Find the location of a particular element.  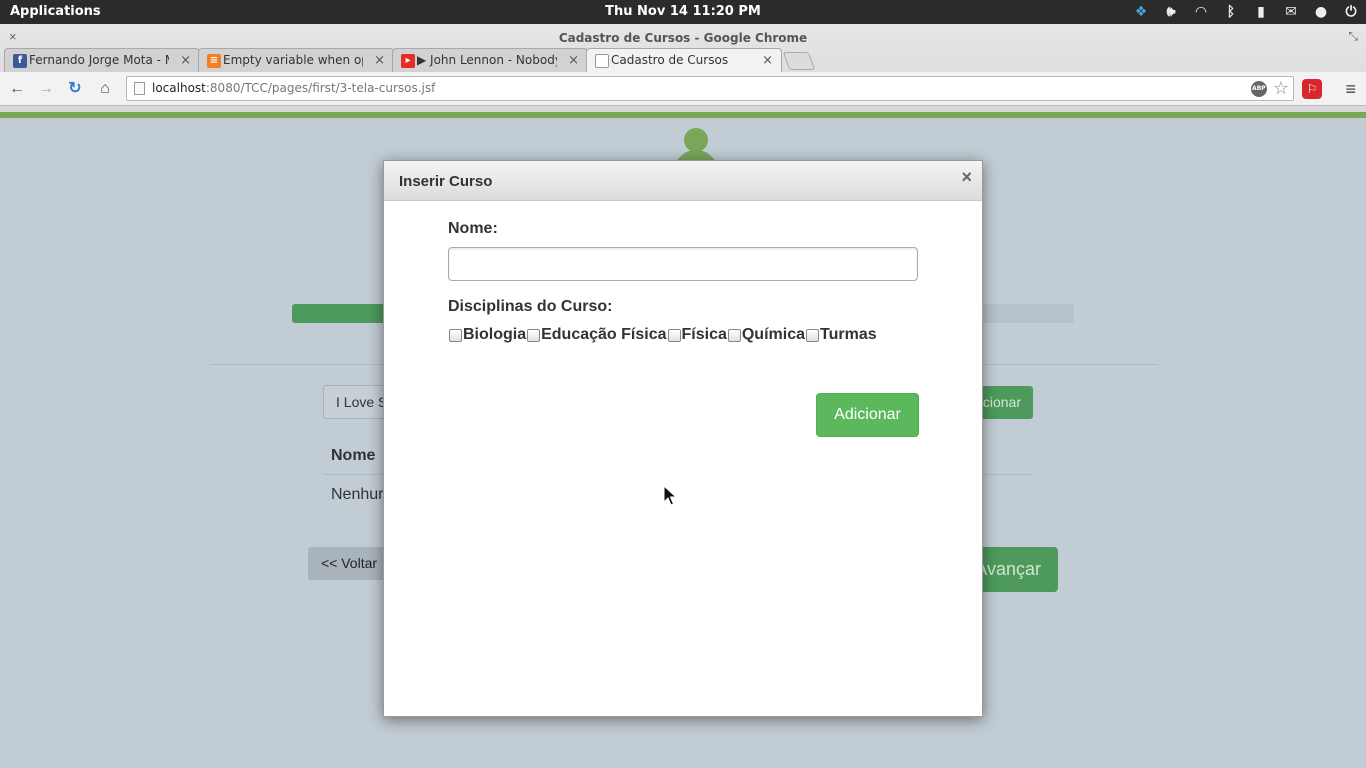

new-tab-button is located at coordinates (799, 61).